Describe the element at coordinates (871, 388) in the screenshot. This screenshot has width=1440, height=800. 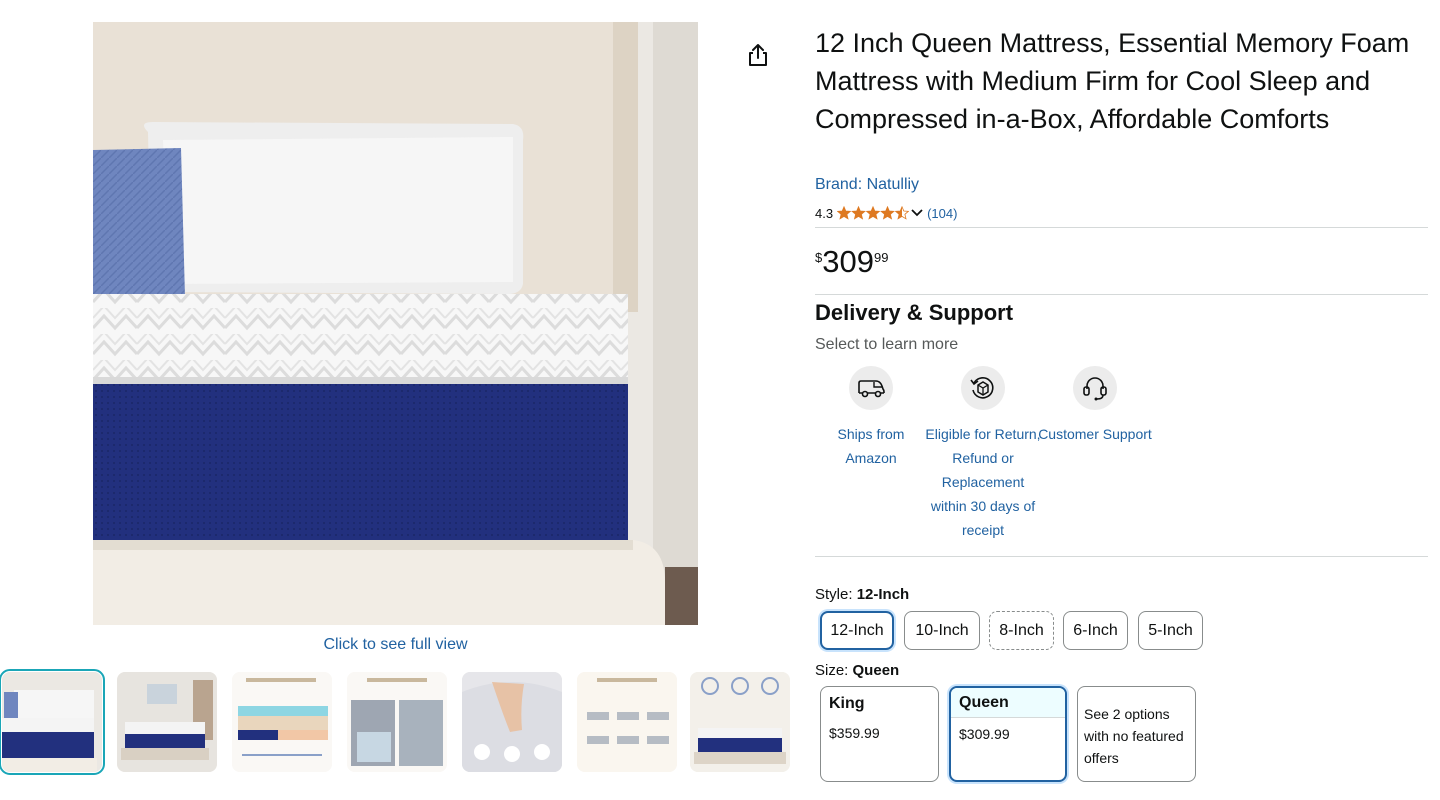
I see `delivery-van-icon` at that location.